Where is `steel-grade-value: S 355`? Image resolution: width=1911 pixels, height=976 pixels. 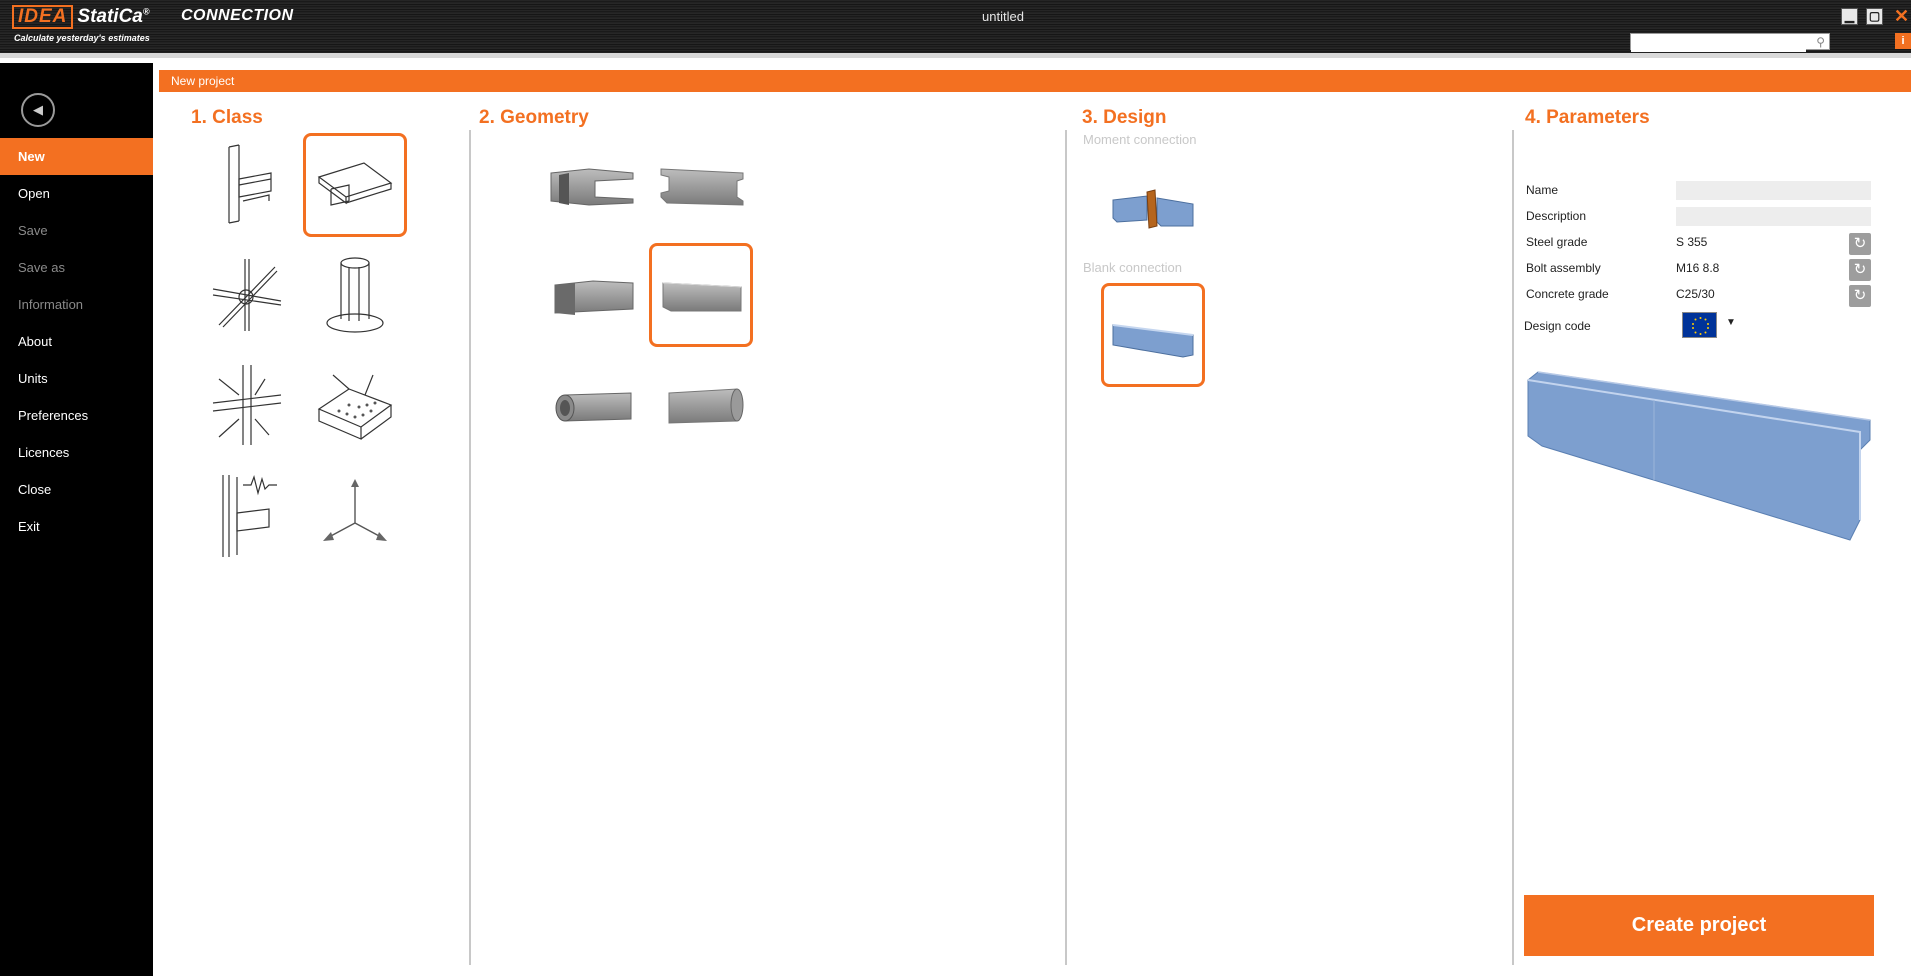
steel-grade-value: S 355 is located at coordinates (1691, 242).